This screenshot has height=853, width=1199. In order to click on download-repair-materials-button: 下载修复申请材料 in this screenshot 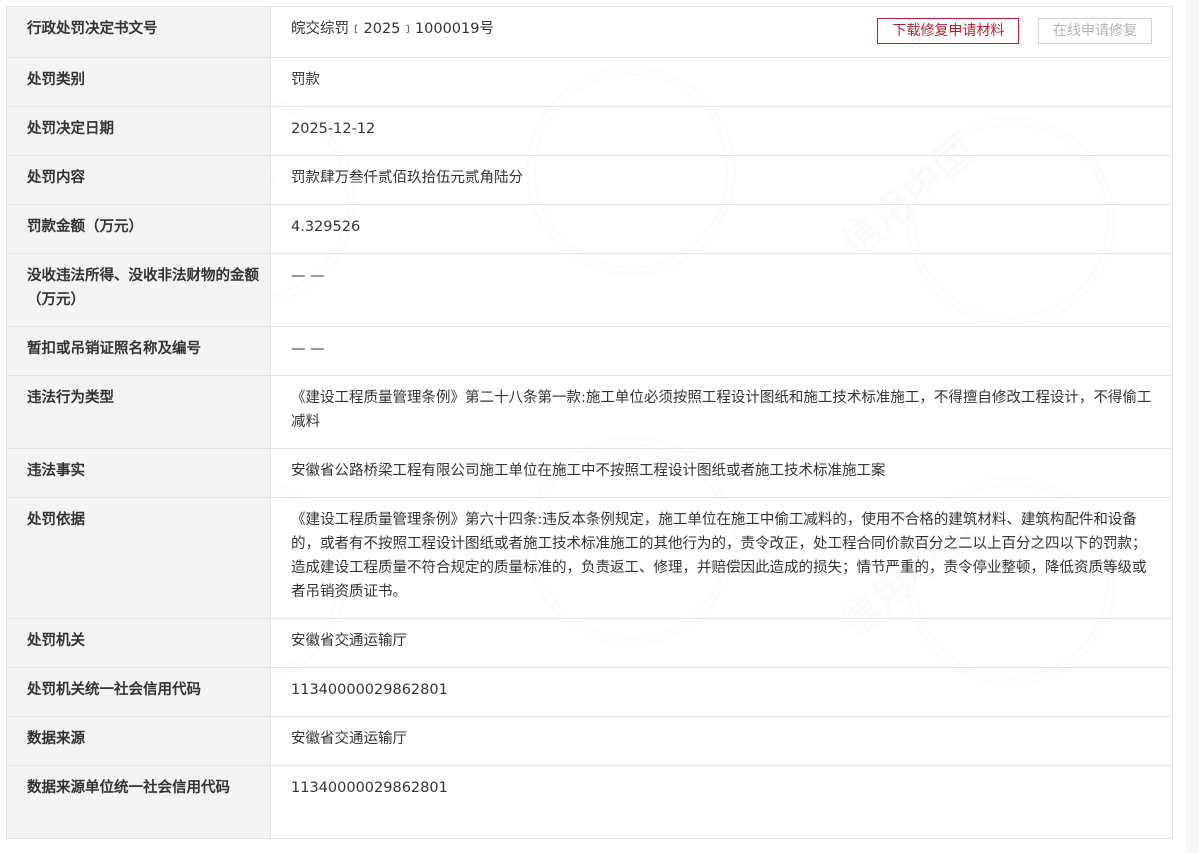, I will do `click(948, 31)`.